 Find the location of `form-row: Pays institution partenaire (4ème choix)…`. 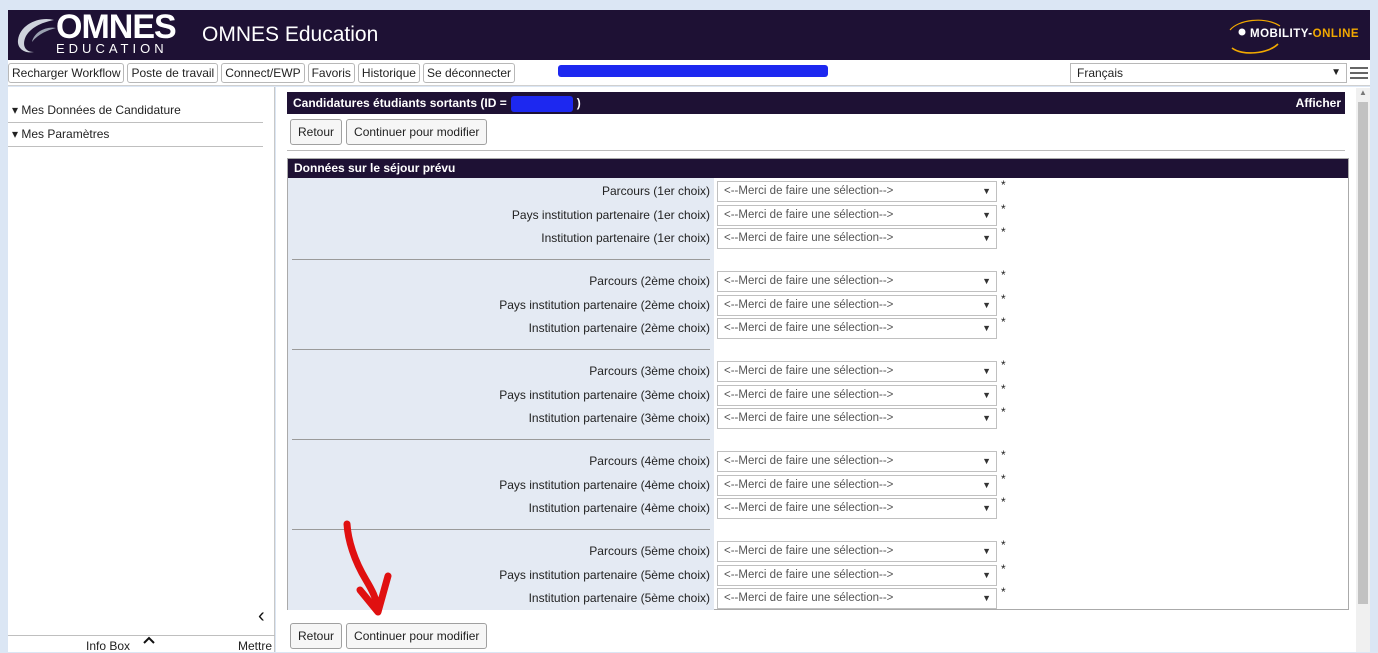

form-row: Pays institution partenaire (4ème choix)… is located at coordinates (658, 484).